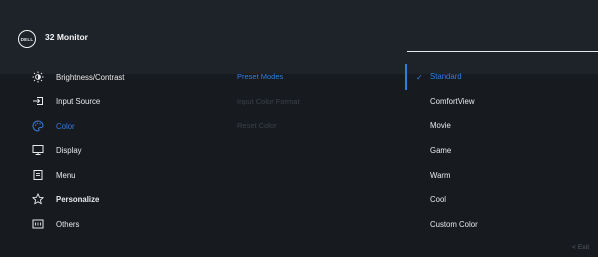  What do you see at coordinates (446, 76) in the screenshot?
I see `option-standard: Standard` at bounding box center [446, 76].